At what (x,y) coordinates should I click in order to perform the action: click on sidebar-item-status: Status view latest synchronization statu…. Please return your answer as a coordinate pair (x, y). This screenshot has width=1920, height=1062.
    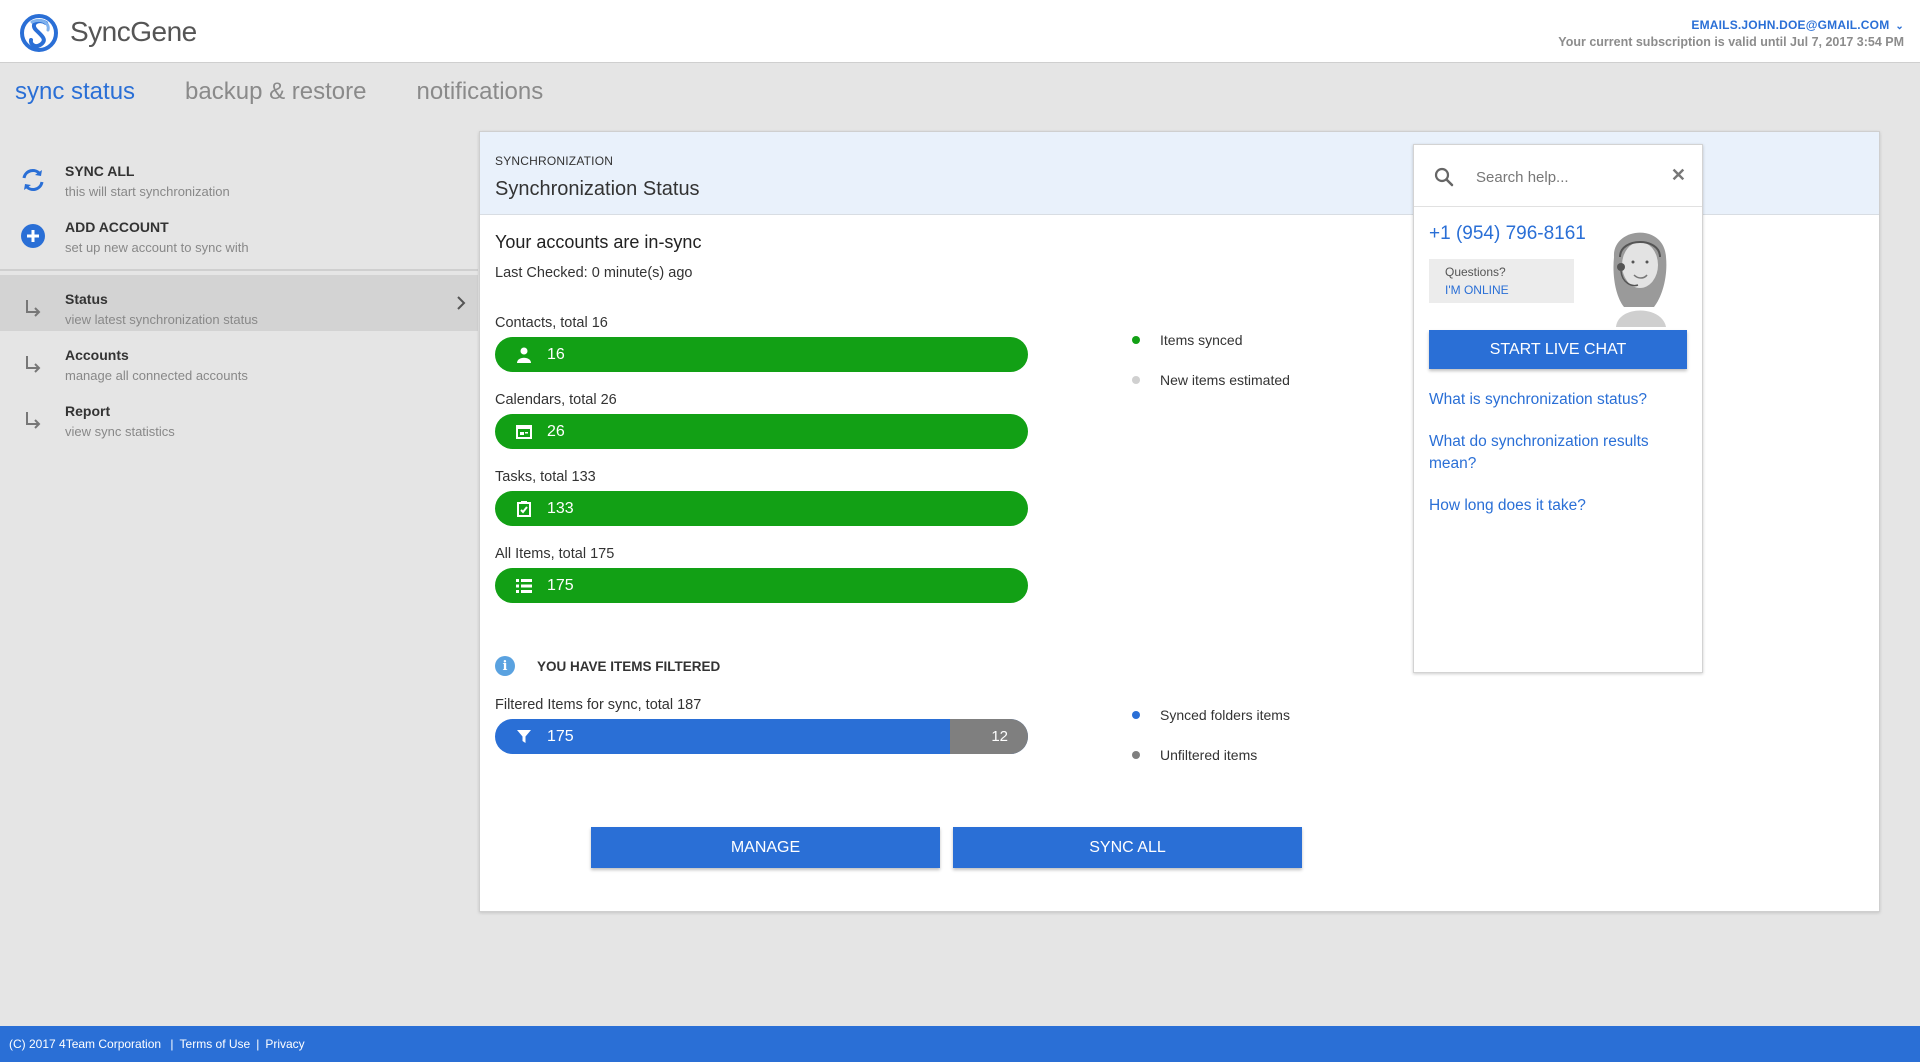
    Looking at the image, I should click on (239, 303).